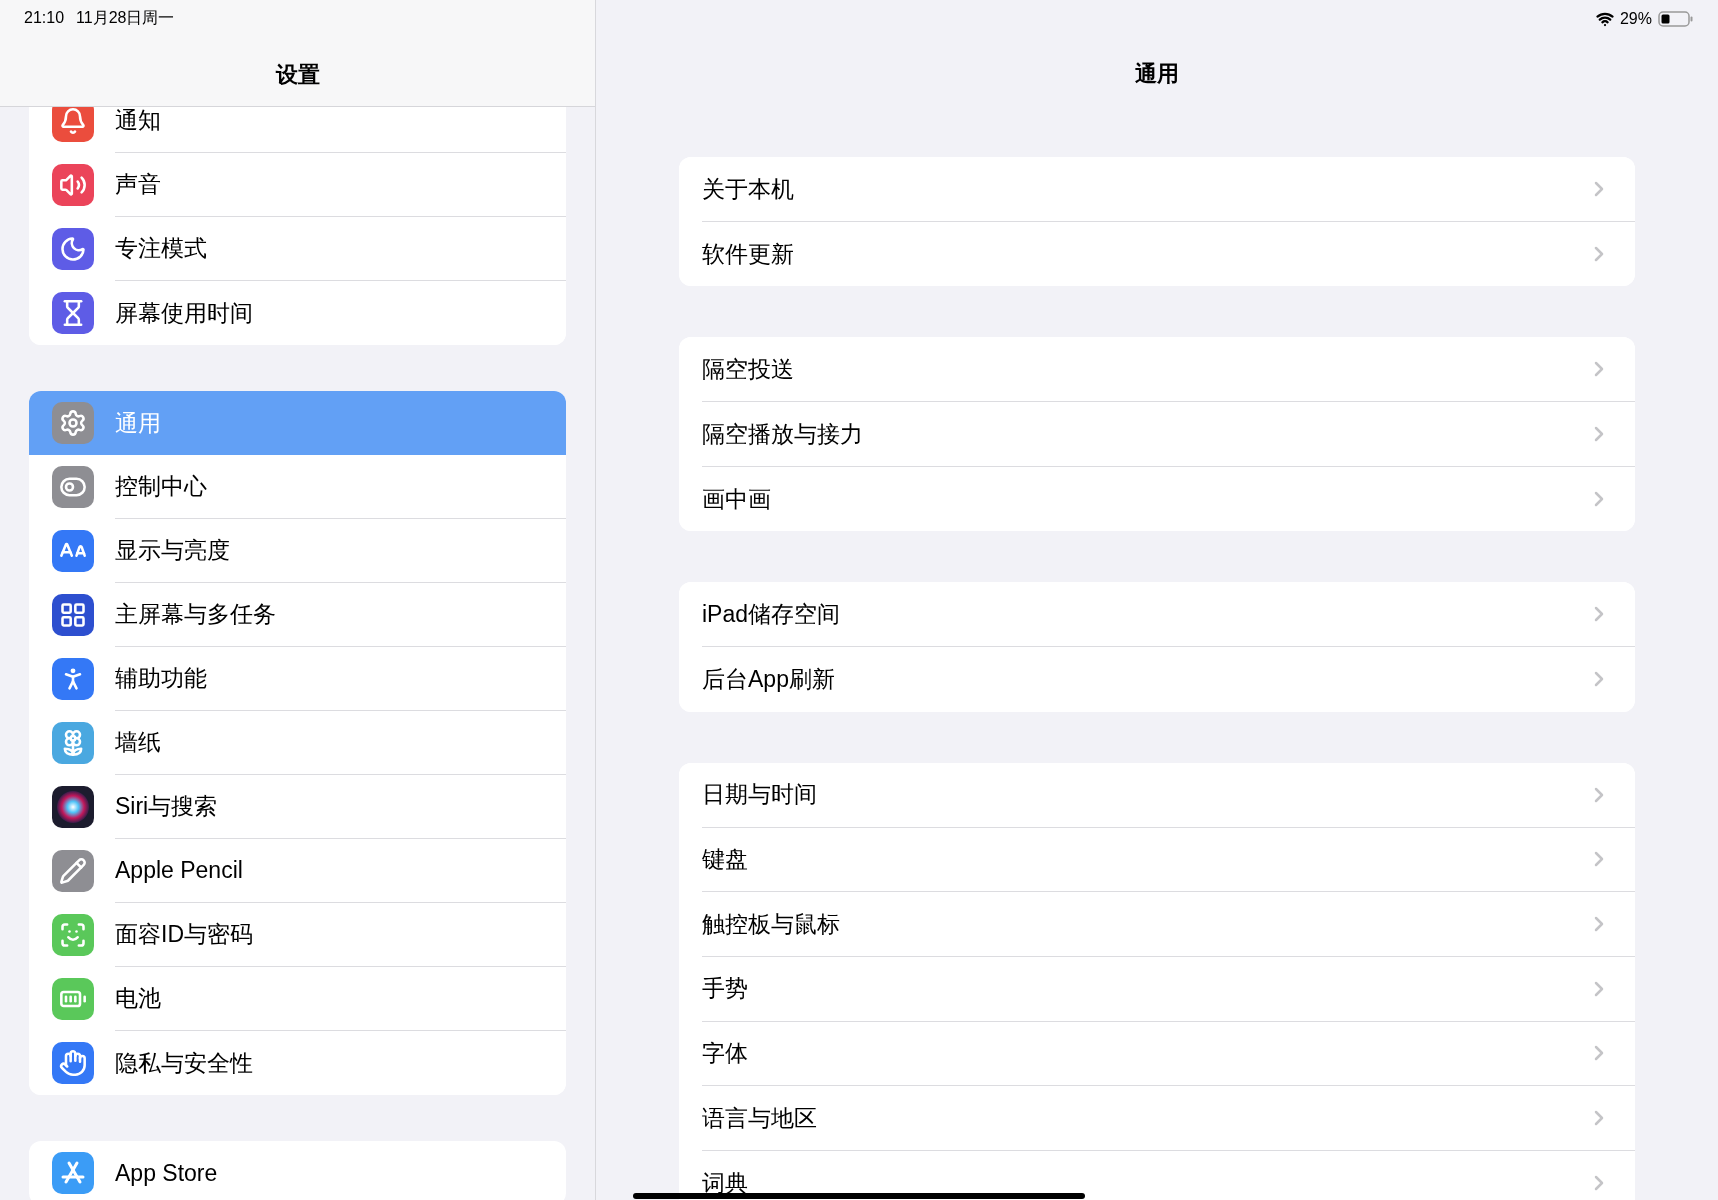  What do you see at coordinates (1676, 19) in the screenshot?
I see `battery-icon` at bounding box center [1676, 19].